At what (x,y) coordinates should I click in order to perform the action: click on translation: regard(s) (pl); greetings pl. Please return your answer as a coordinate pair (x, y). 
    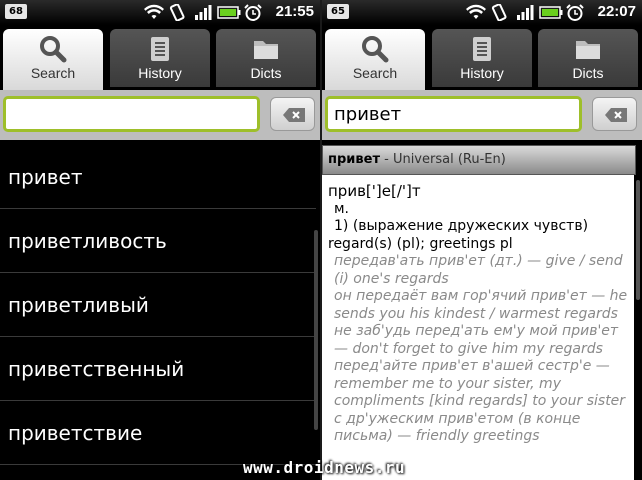
    Looking at the image, I should click on (420, 243).